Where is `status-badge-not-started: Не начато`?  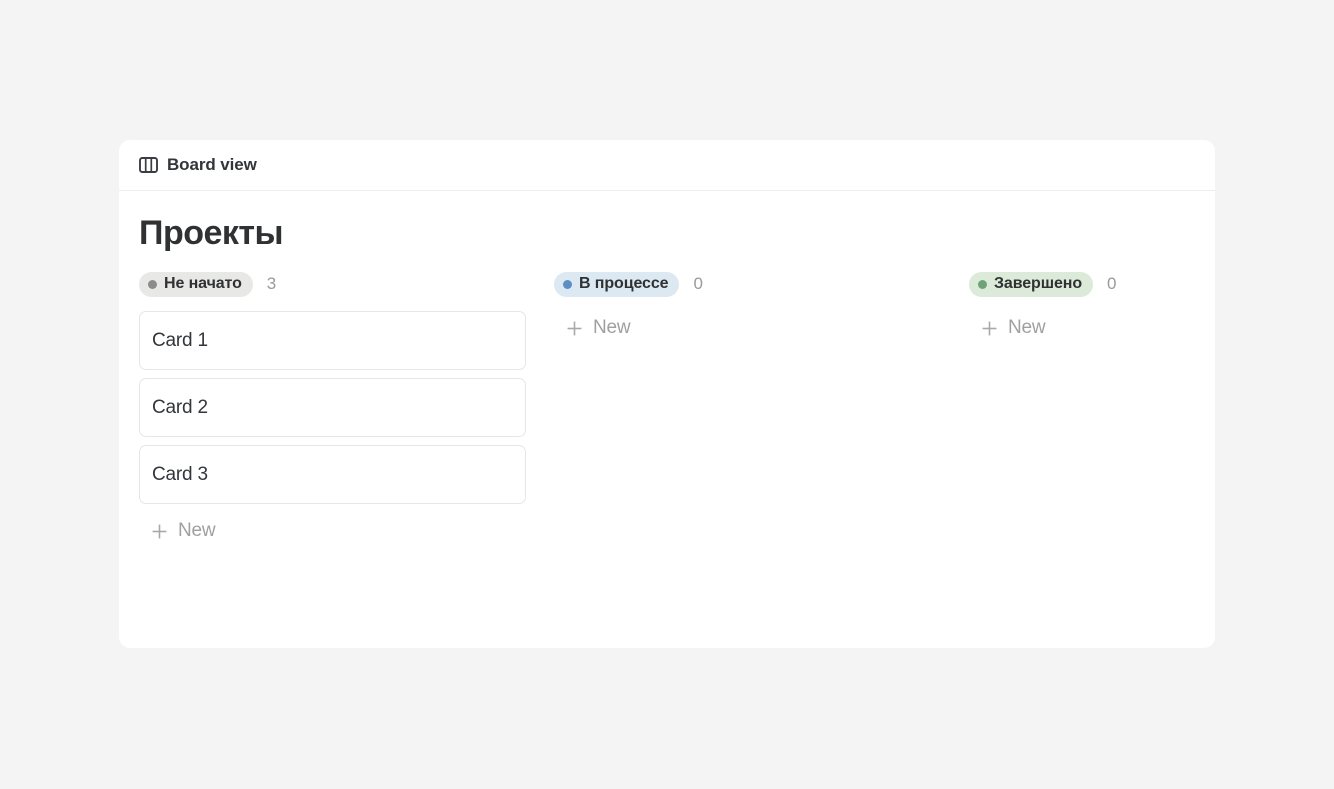 status-badge-not-started: Не начато is located at coordinates (196, 284).